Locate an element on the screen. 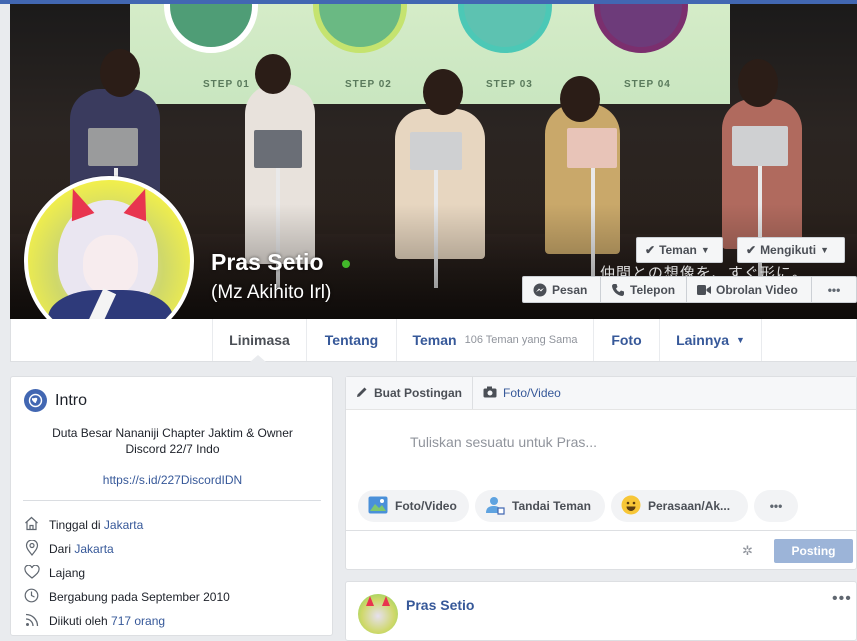 This screenshot has width=857, height=641. pencil-icon is located at coordinates (362, 393).